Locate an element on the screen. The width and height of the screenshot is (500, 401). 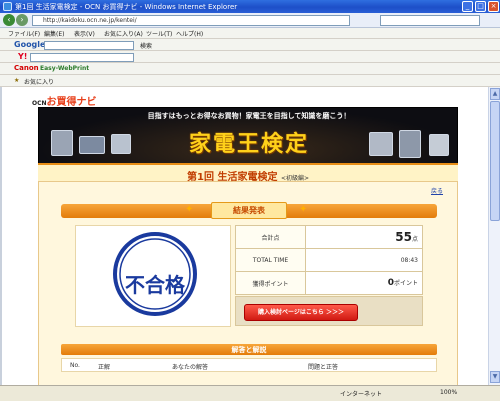
col-correct: 正解 is located at coordinates (104, 367).